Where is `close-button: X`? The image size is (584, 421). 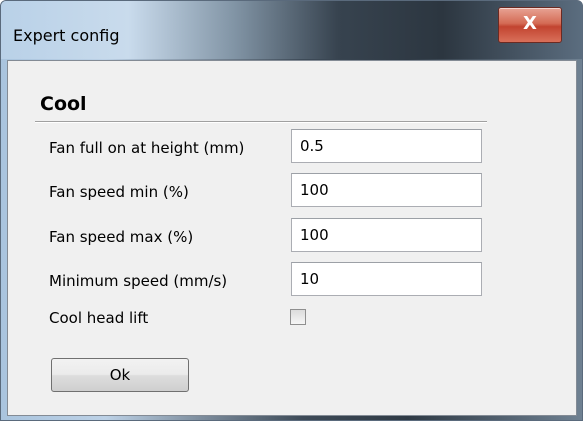 close-button: X is located at coordinates (530, 25).